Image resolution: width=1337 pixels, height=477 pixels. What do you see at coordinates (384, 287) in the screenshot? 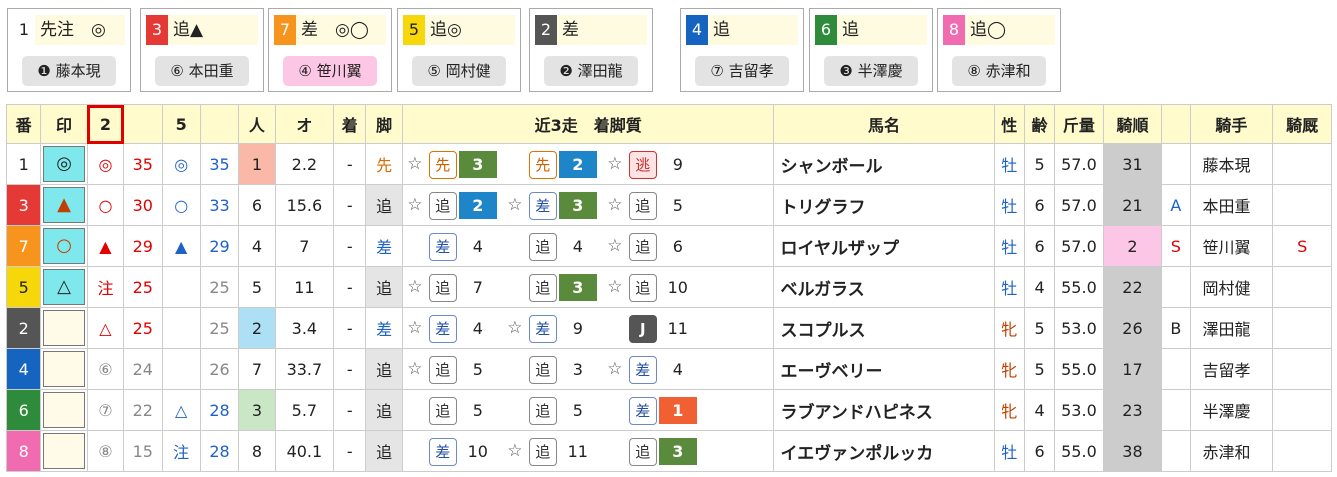
I see `running-style: 追` at bounding box center [384, 287].